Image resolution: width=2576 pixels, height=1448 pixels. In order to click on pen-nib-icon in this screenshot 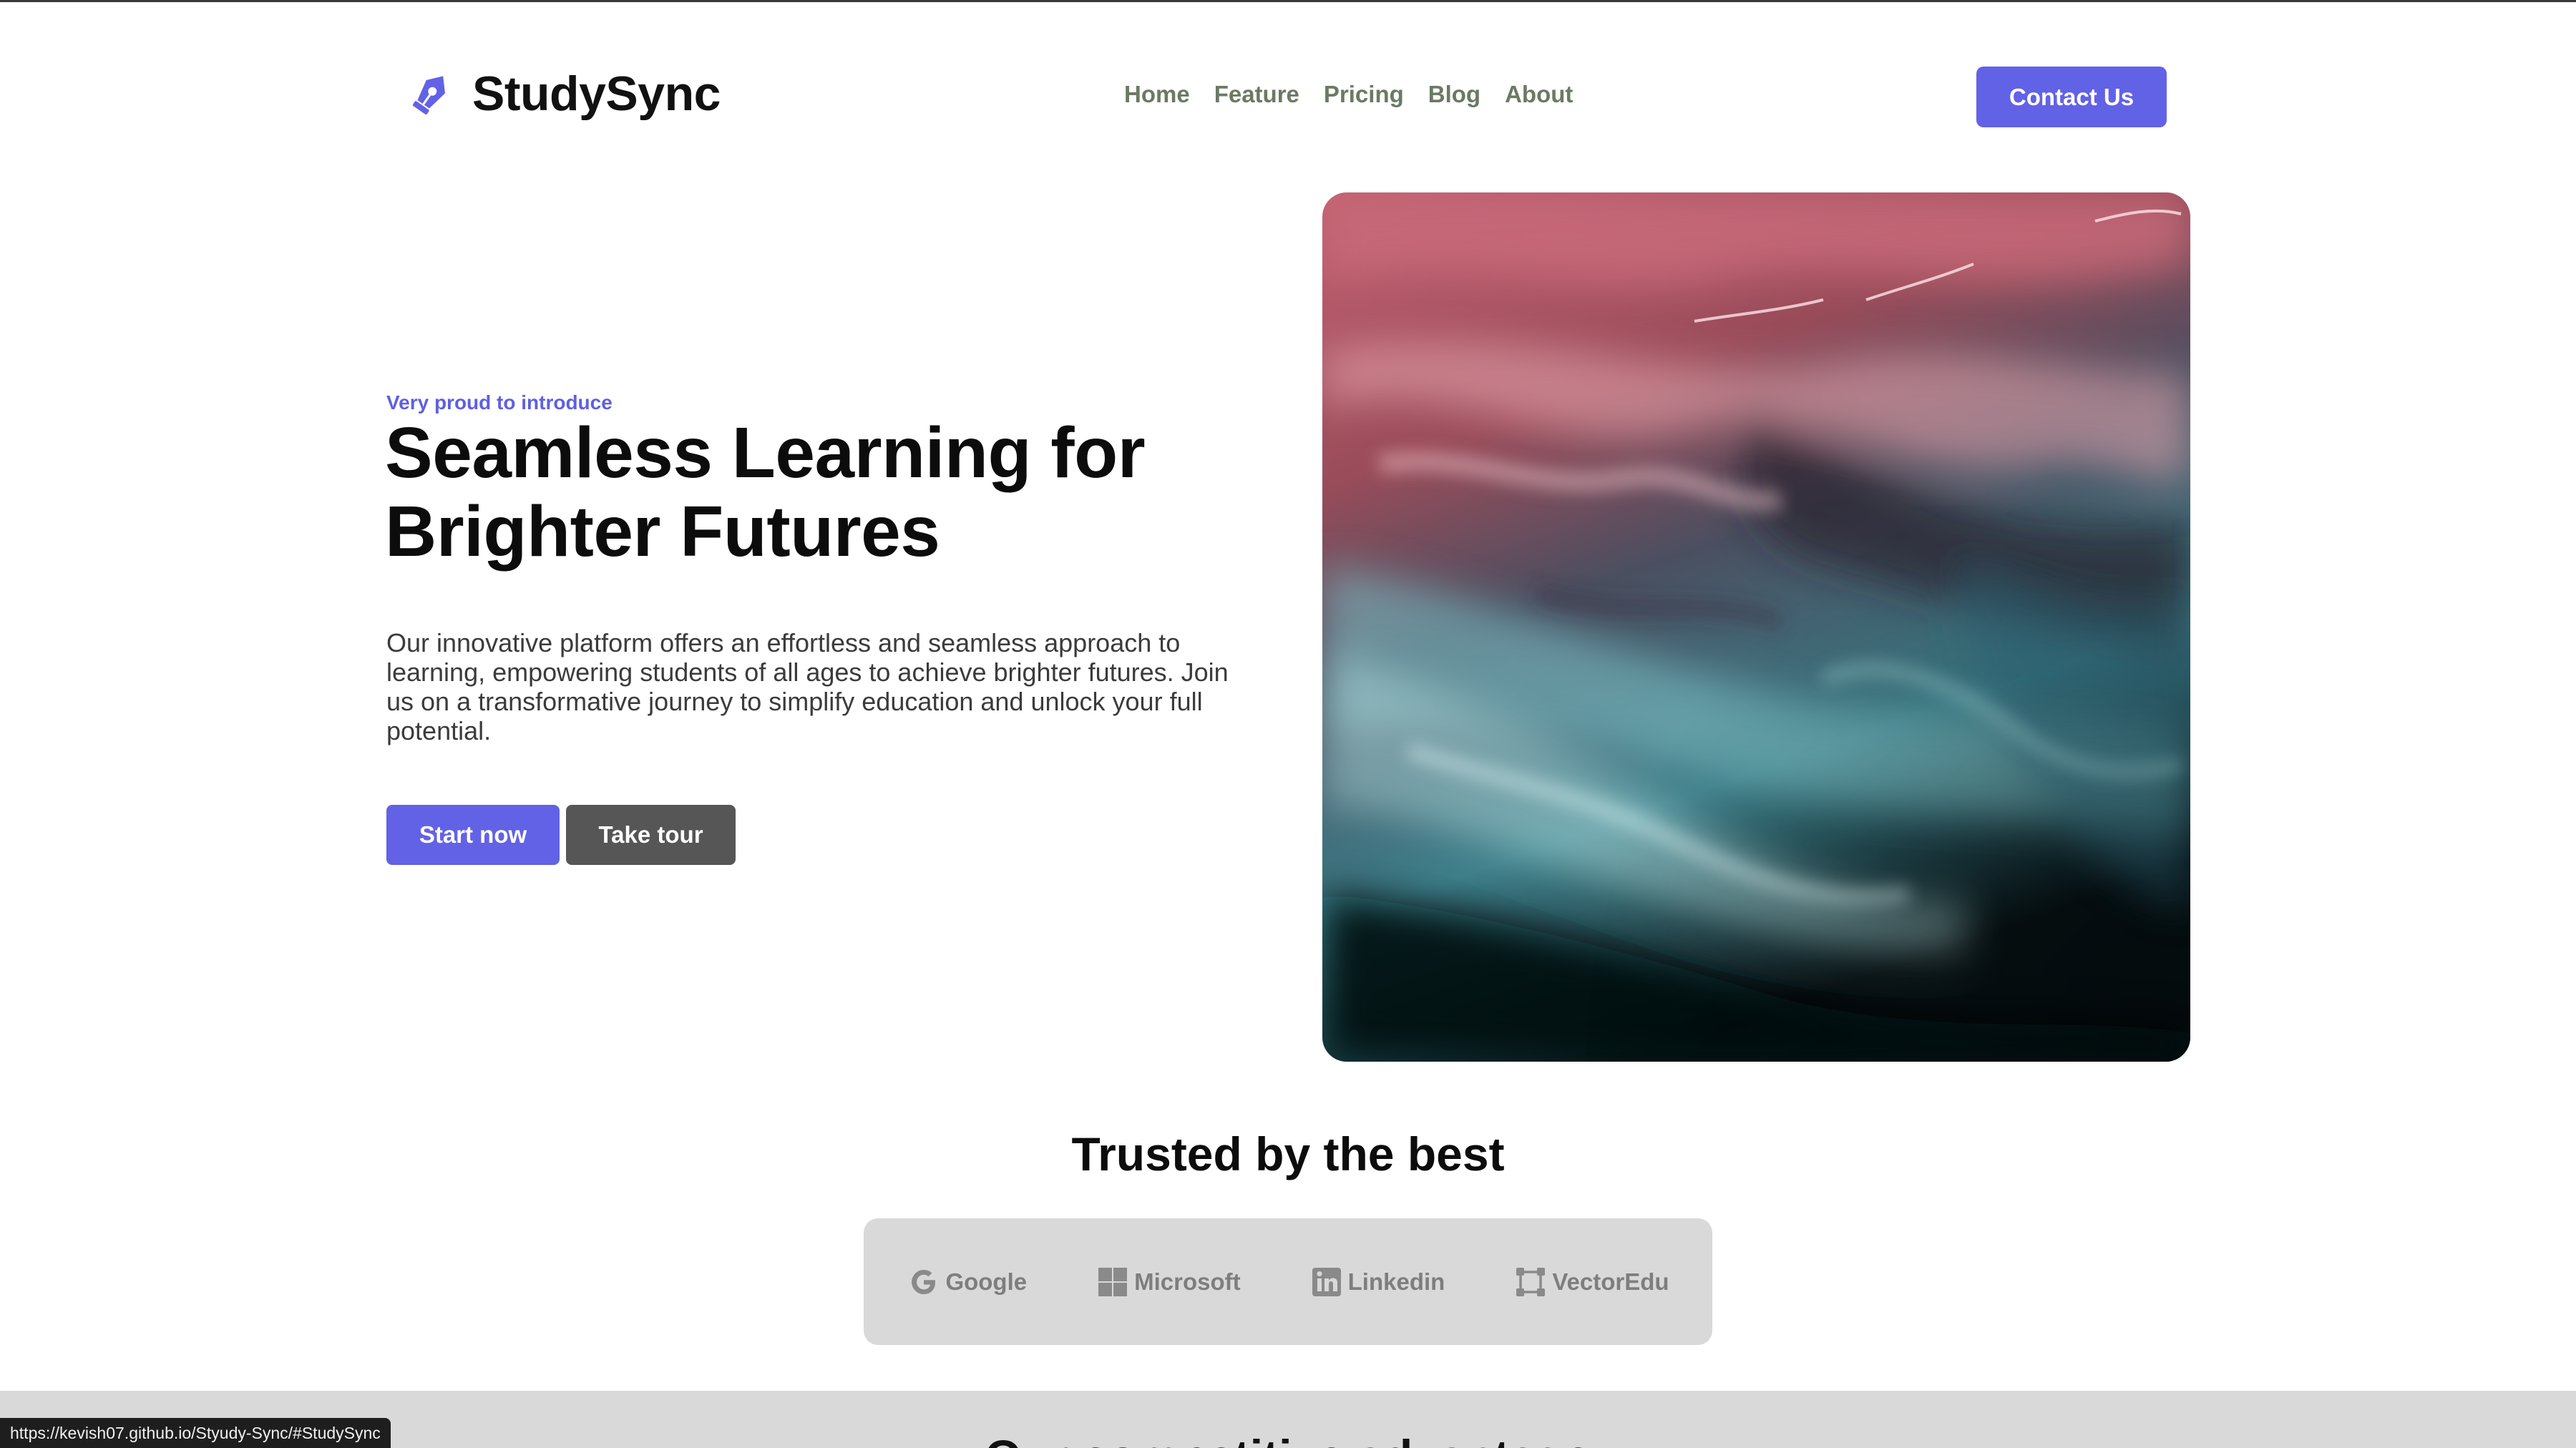, I will do `click(428, 96)`.